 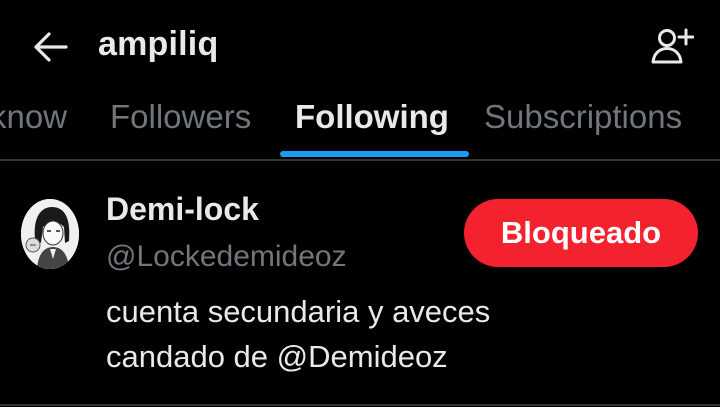 I want to click on back-button, so click(x=50, y=47).